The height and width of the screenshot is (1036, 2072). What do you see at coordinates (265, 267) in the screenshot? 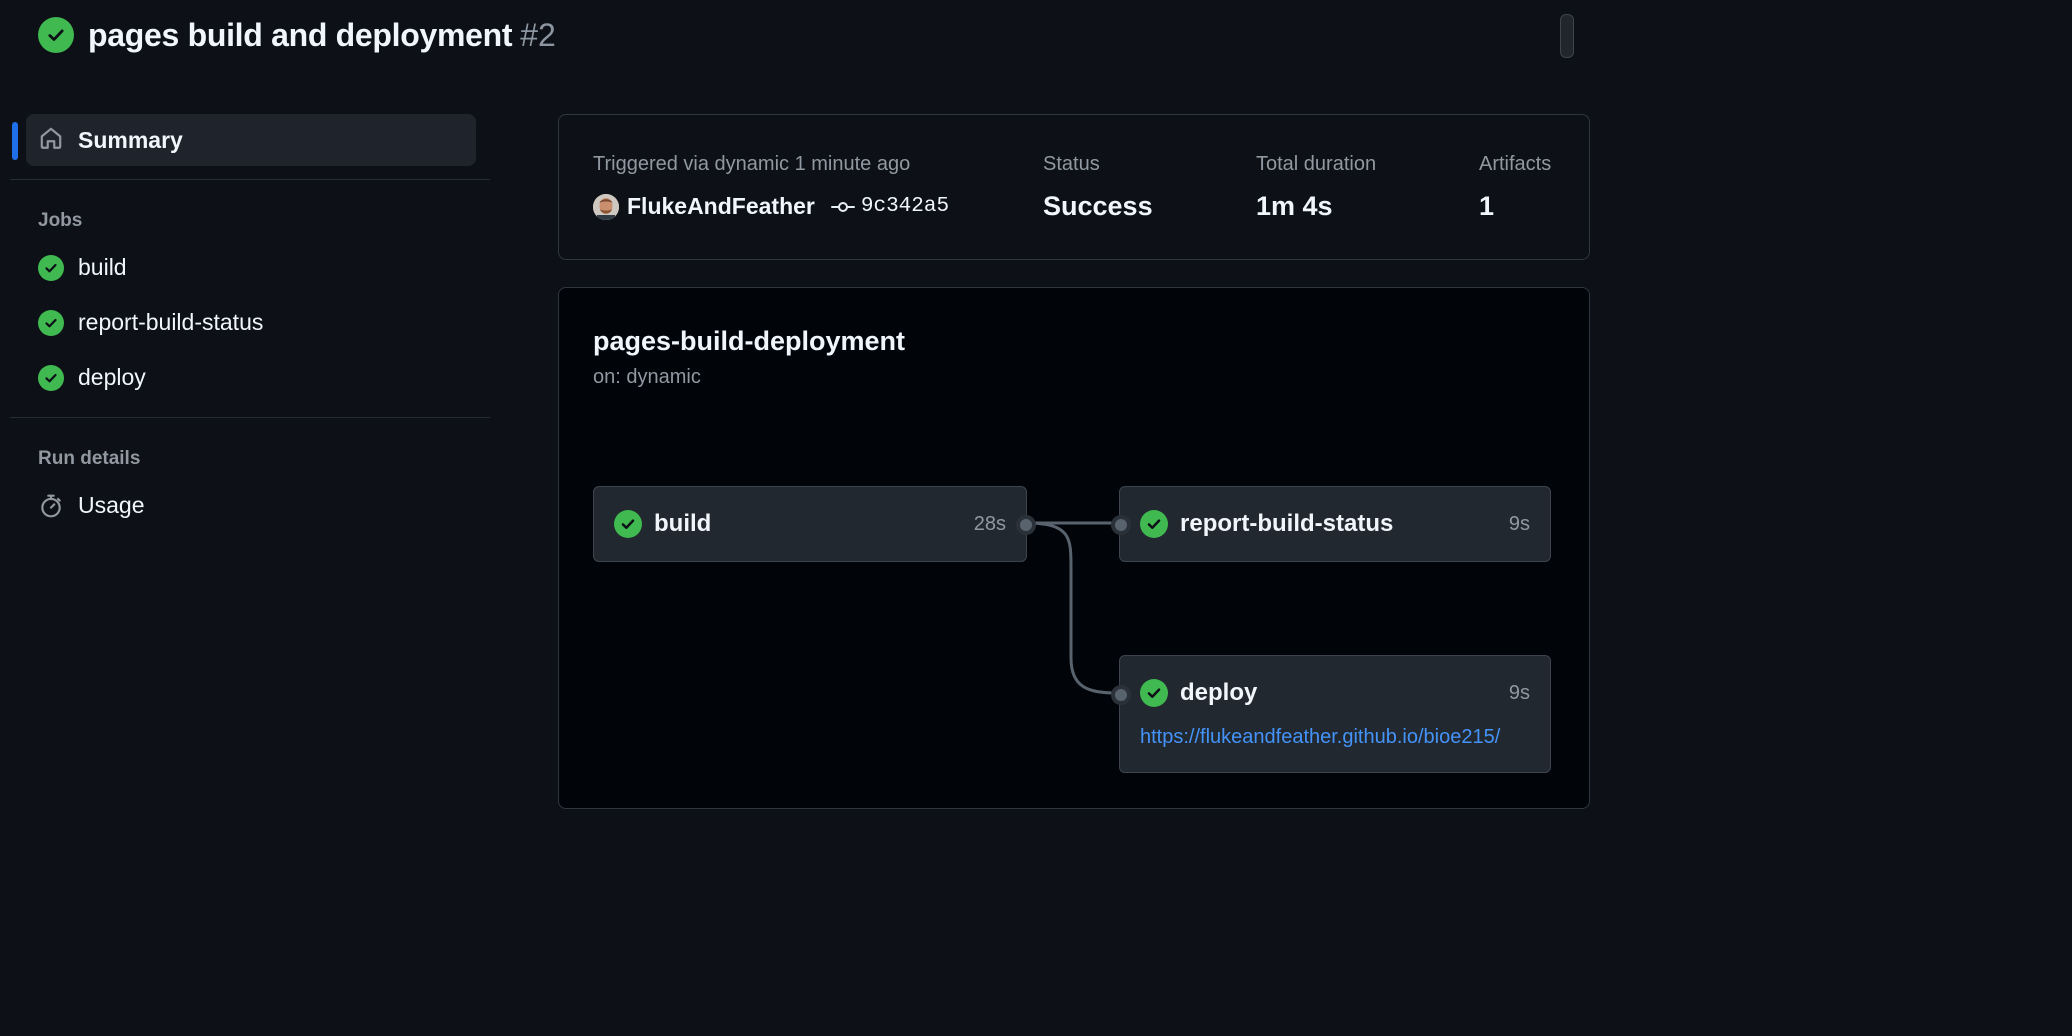
I see `sidebar-item-build: build` at bounding box center [265, 267].